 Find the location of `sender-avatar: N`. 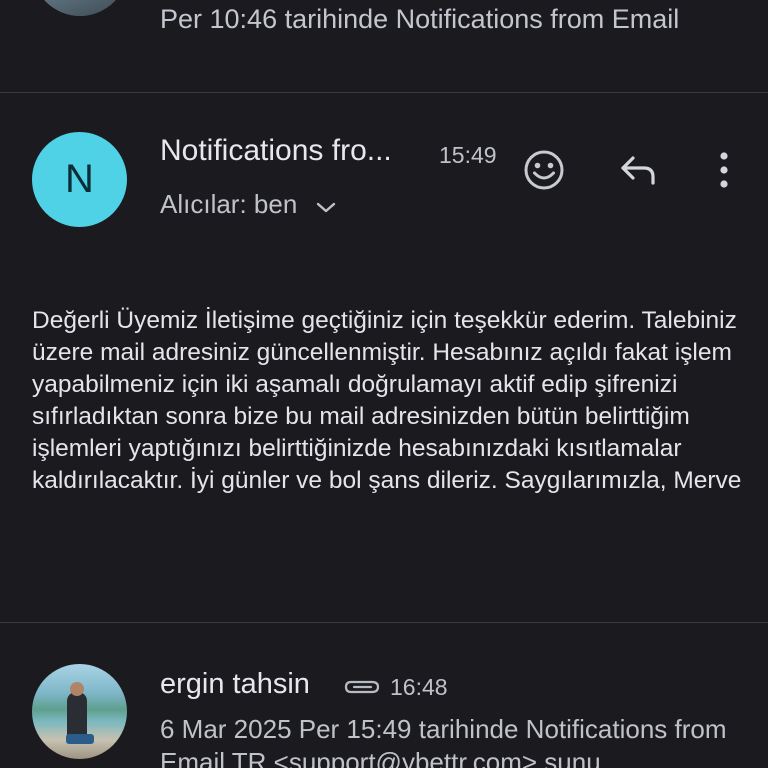

sender-avatar: N is located at coordinates (79, 179).